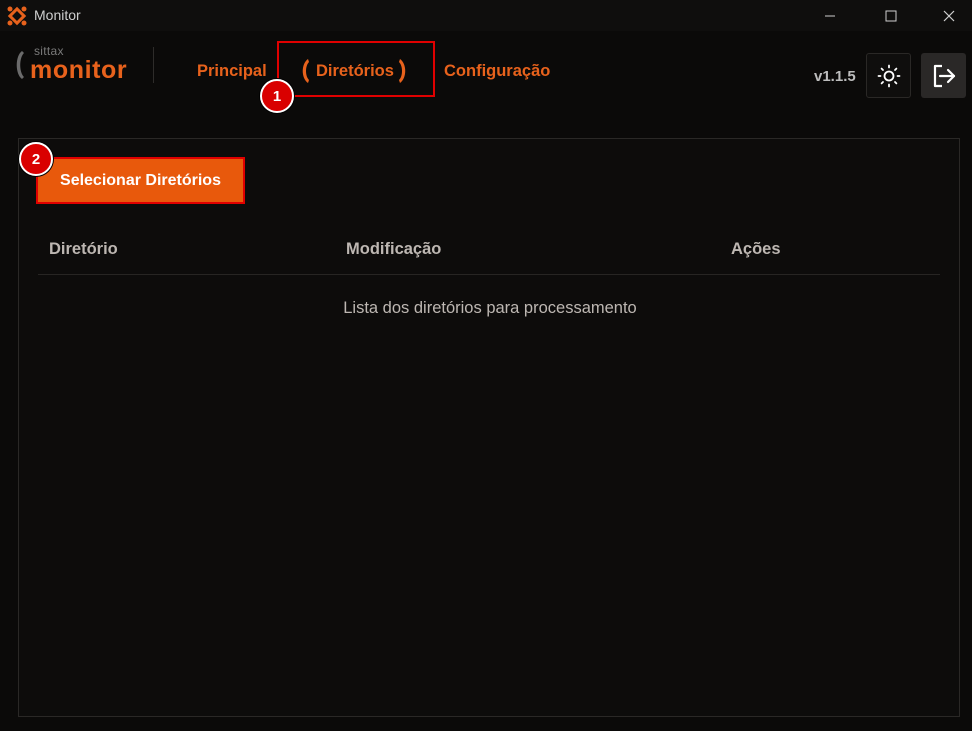 The width and height of the screenshot is (972, 731). What do you see at coordinates (57, 15) in the screenshot?
I see `window-title: Monitor` at bounding box center [57, 15].